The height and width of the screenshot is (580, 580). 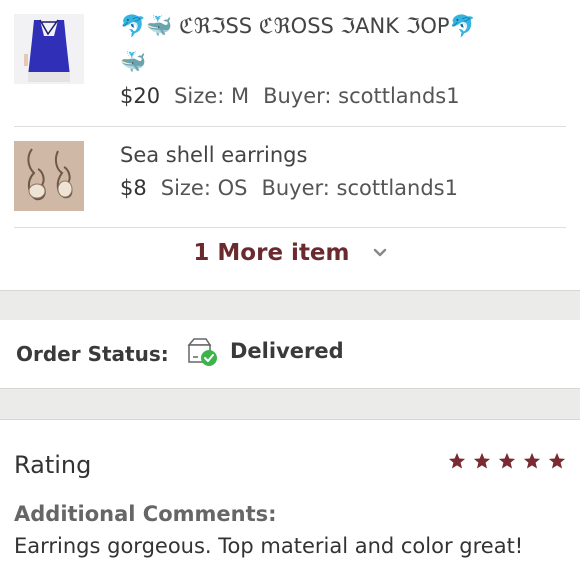 I want to click on item-size: Size: M, so click(x=212, y=96).